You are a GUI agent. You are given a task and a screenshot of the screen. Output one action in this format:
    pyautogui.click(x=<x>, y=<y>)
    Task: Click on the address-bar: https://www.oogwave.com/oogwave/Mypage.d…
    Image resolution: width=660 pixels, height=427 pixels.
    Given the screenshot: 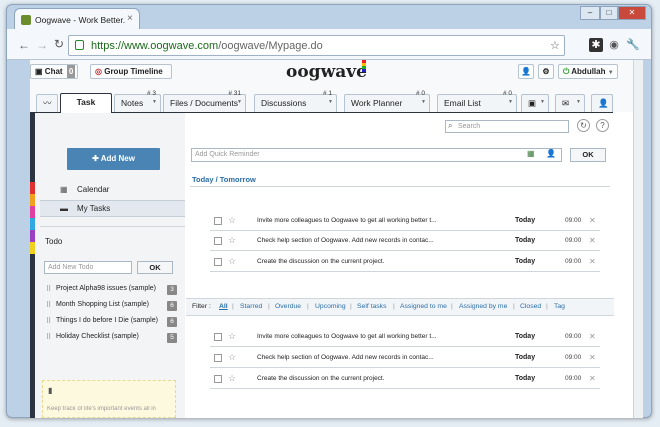 What is the action you would take?
    pyautogui.click(x=316, y=45)
    